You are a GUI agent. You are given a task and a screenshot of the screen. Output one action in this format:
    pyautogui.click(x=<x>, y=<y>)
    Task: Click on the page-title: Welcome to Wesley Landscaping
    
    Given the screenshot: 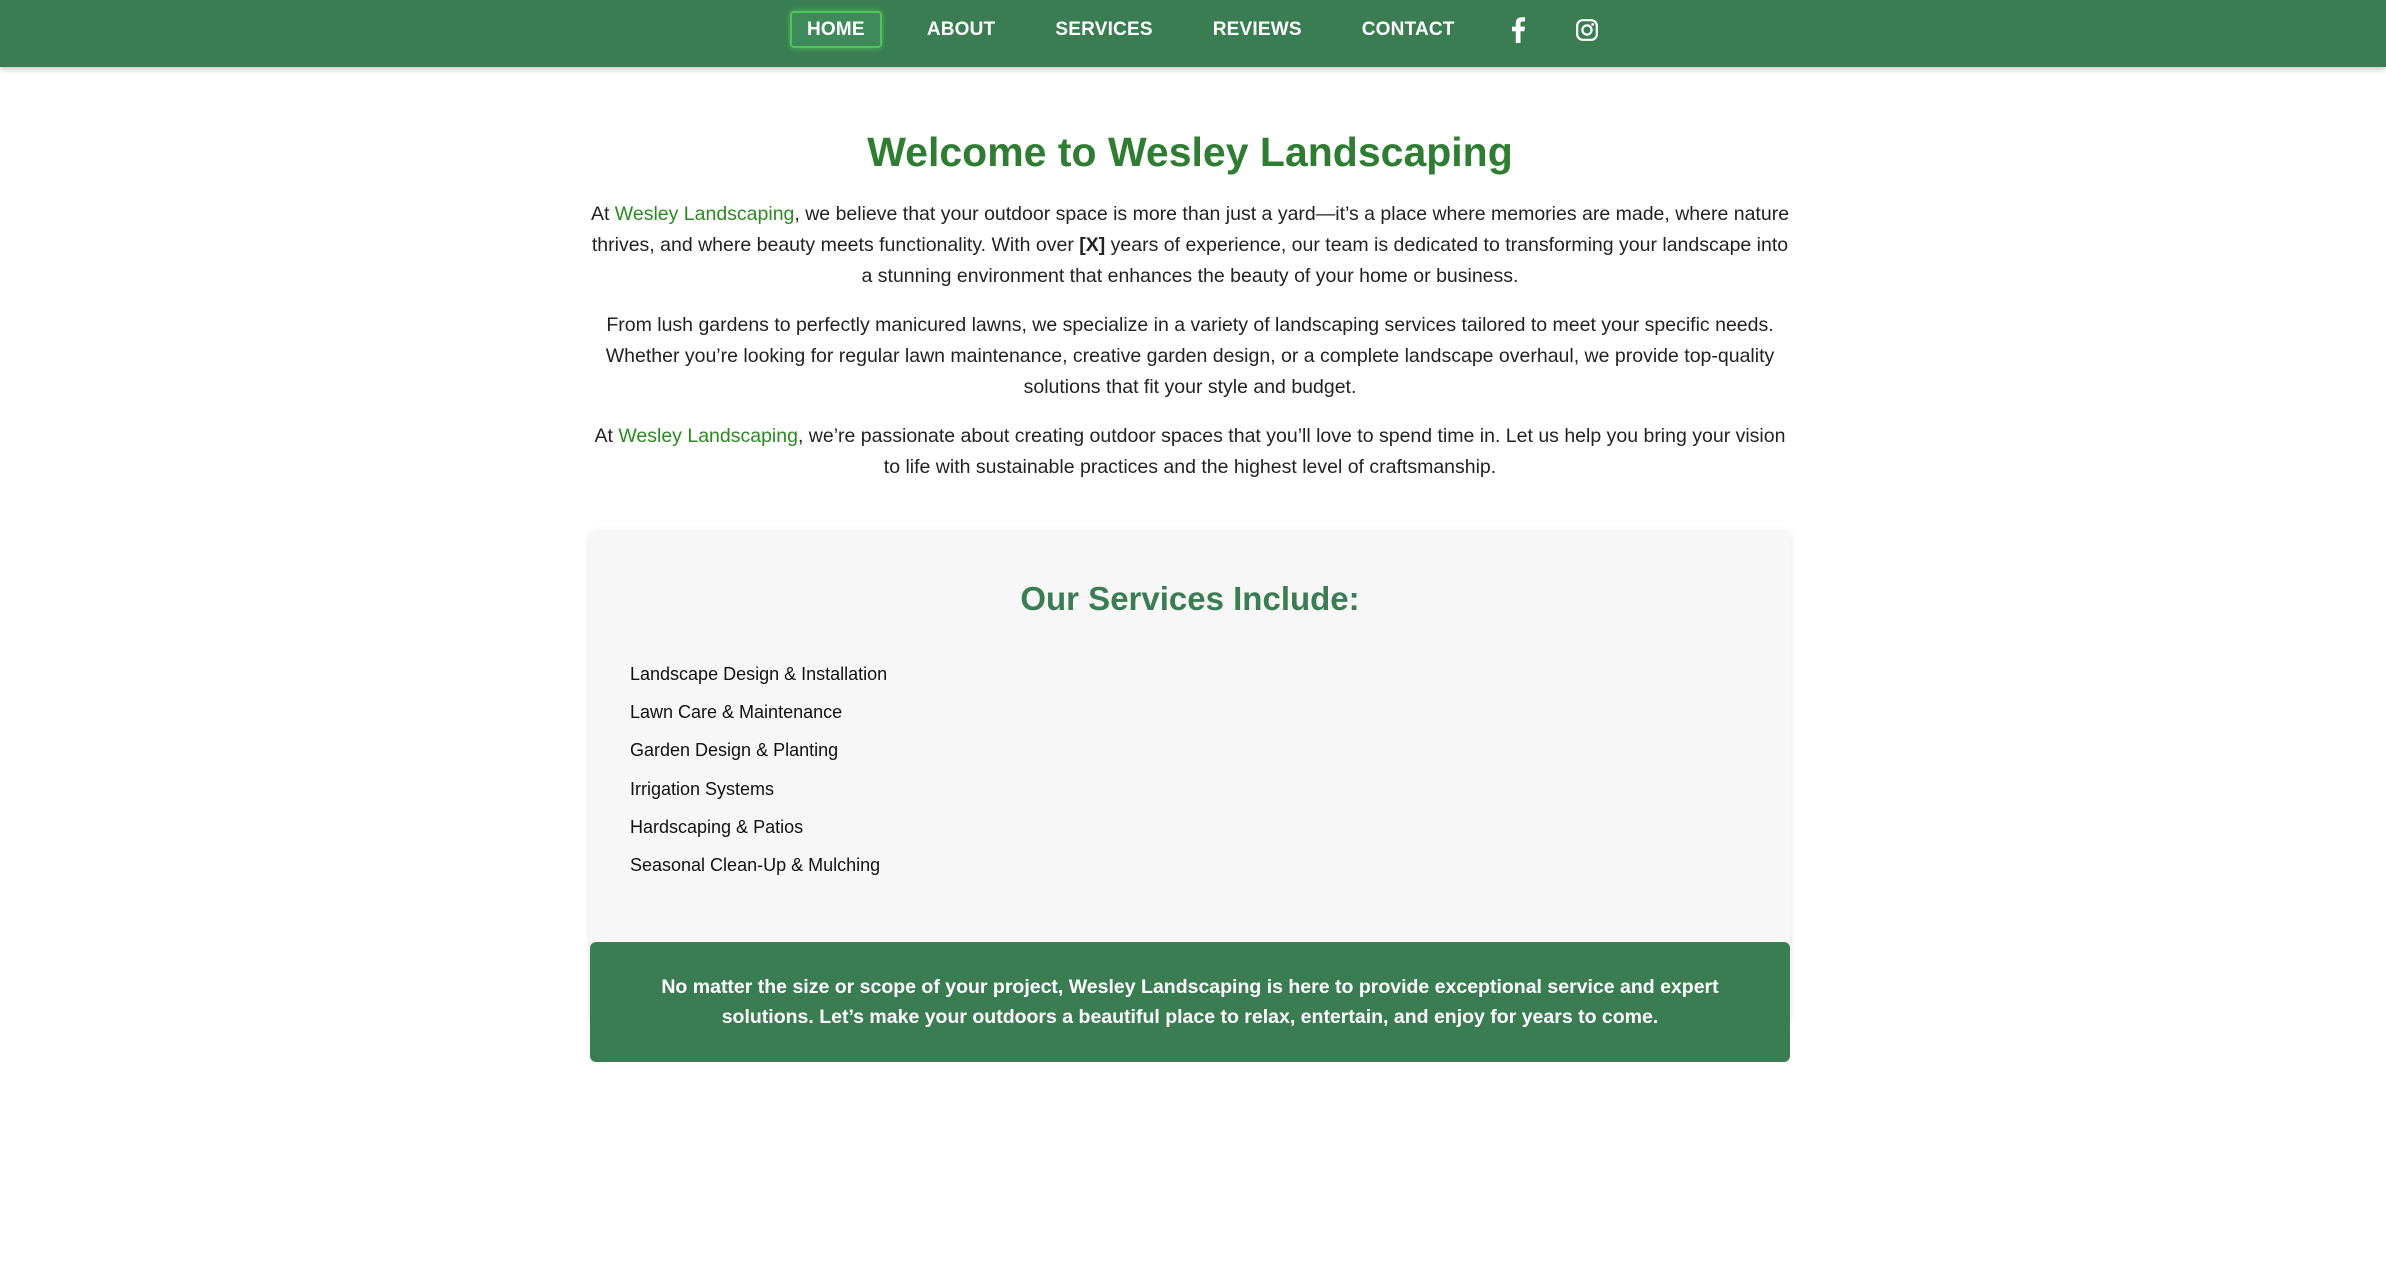 What is the action you would take?
    pyautogui.click(x=1190, y=152)
    